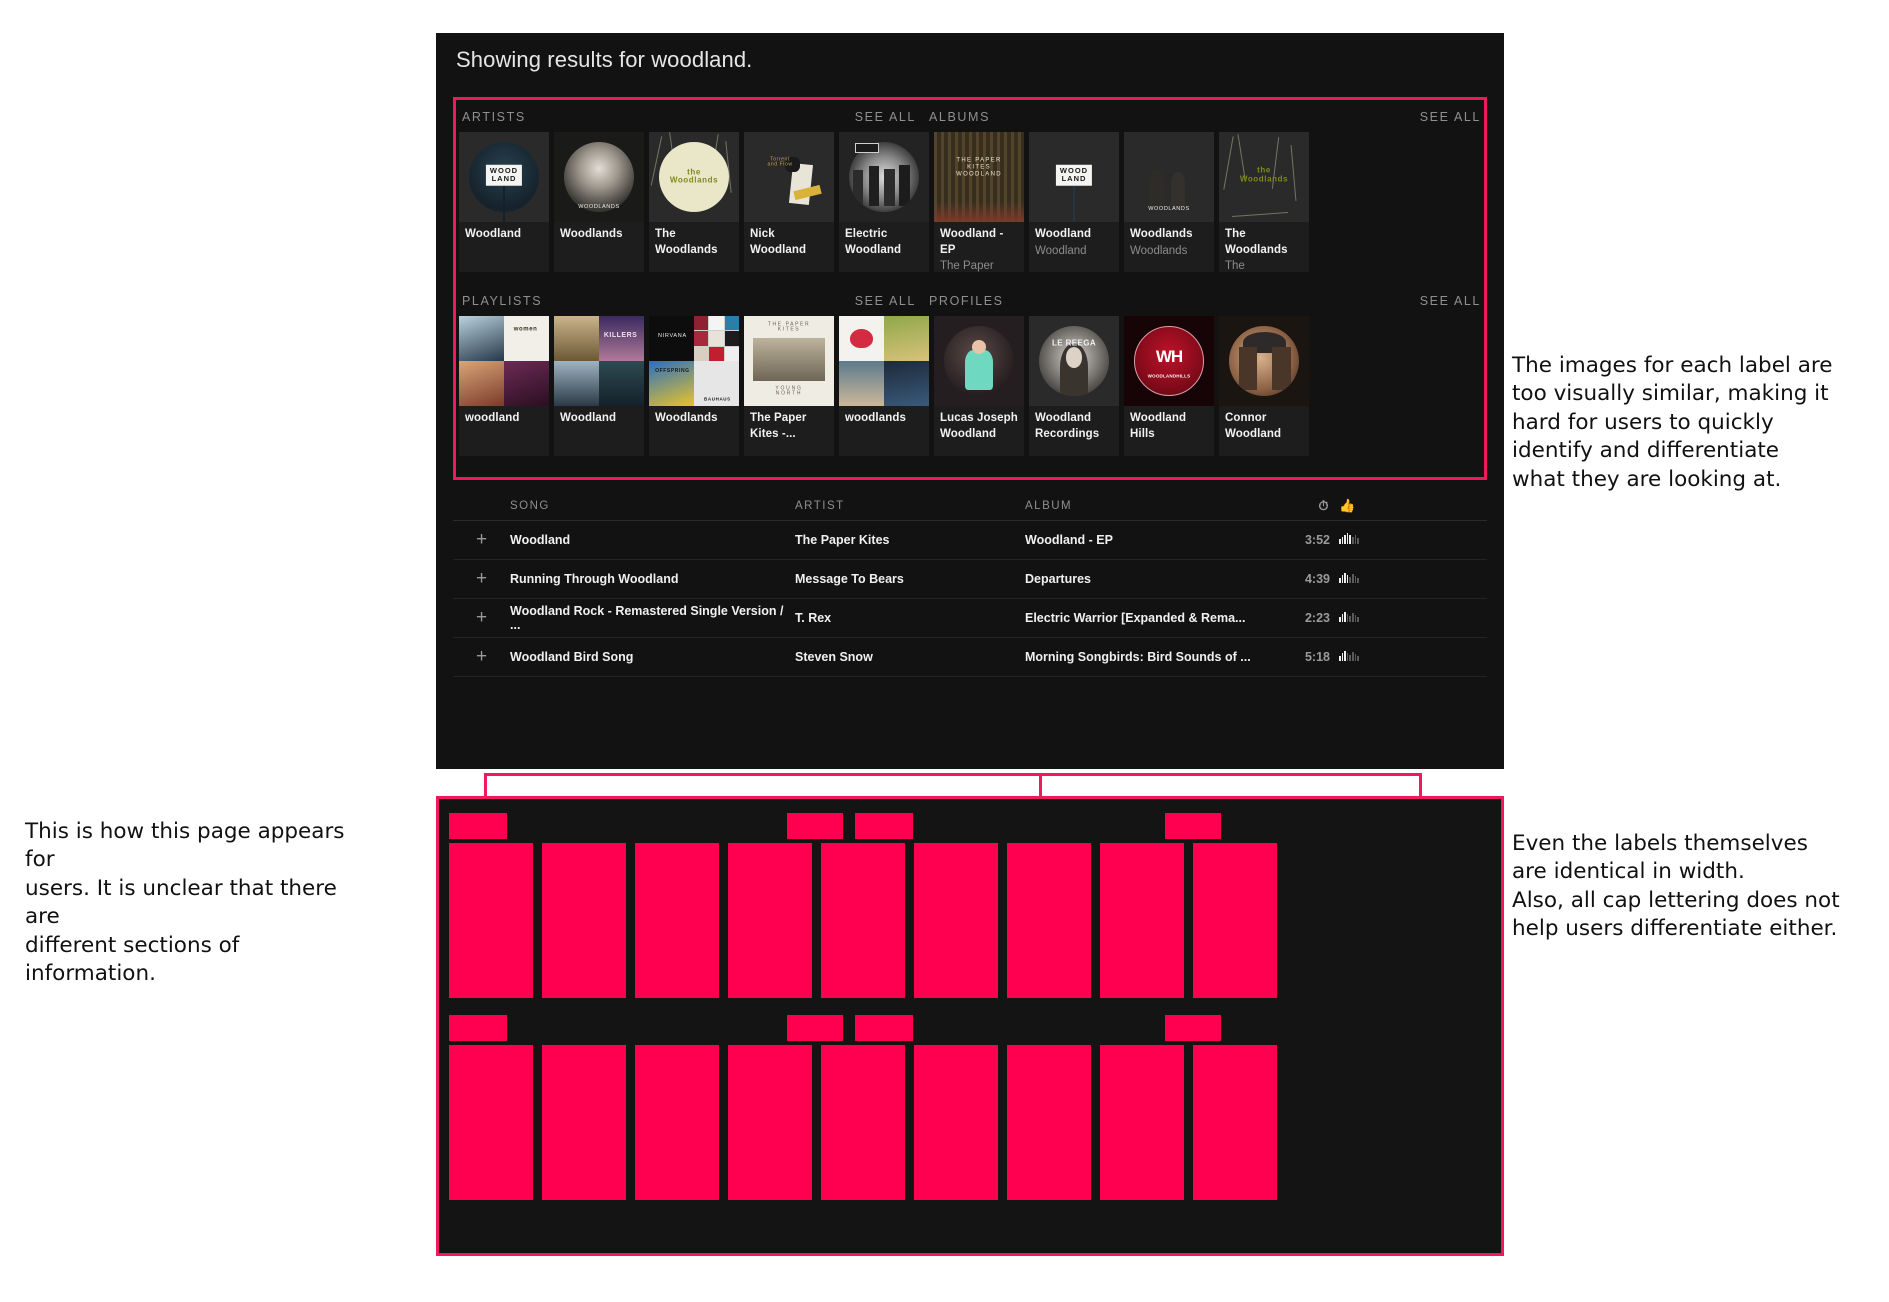 This screenshot has width=1889, height=1302. I want to click on see-all-artists: SEE ALL, so click(885, 117).